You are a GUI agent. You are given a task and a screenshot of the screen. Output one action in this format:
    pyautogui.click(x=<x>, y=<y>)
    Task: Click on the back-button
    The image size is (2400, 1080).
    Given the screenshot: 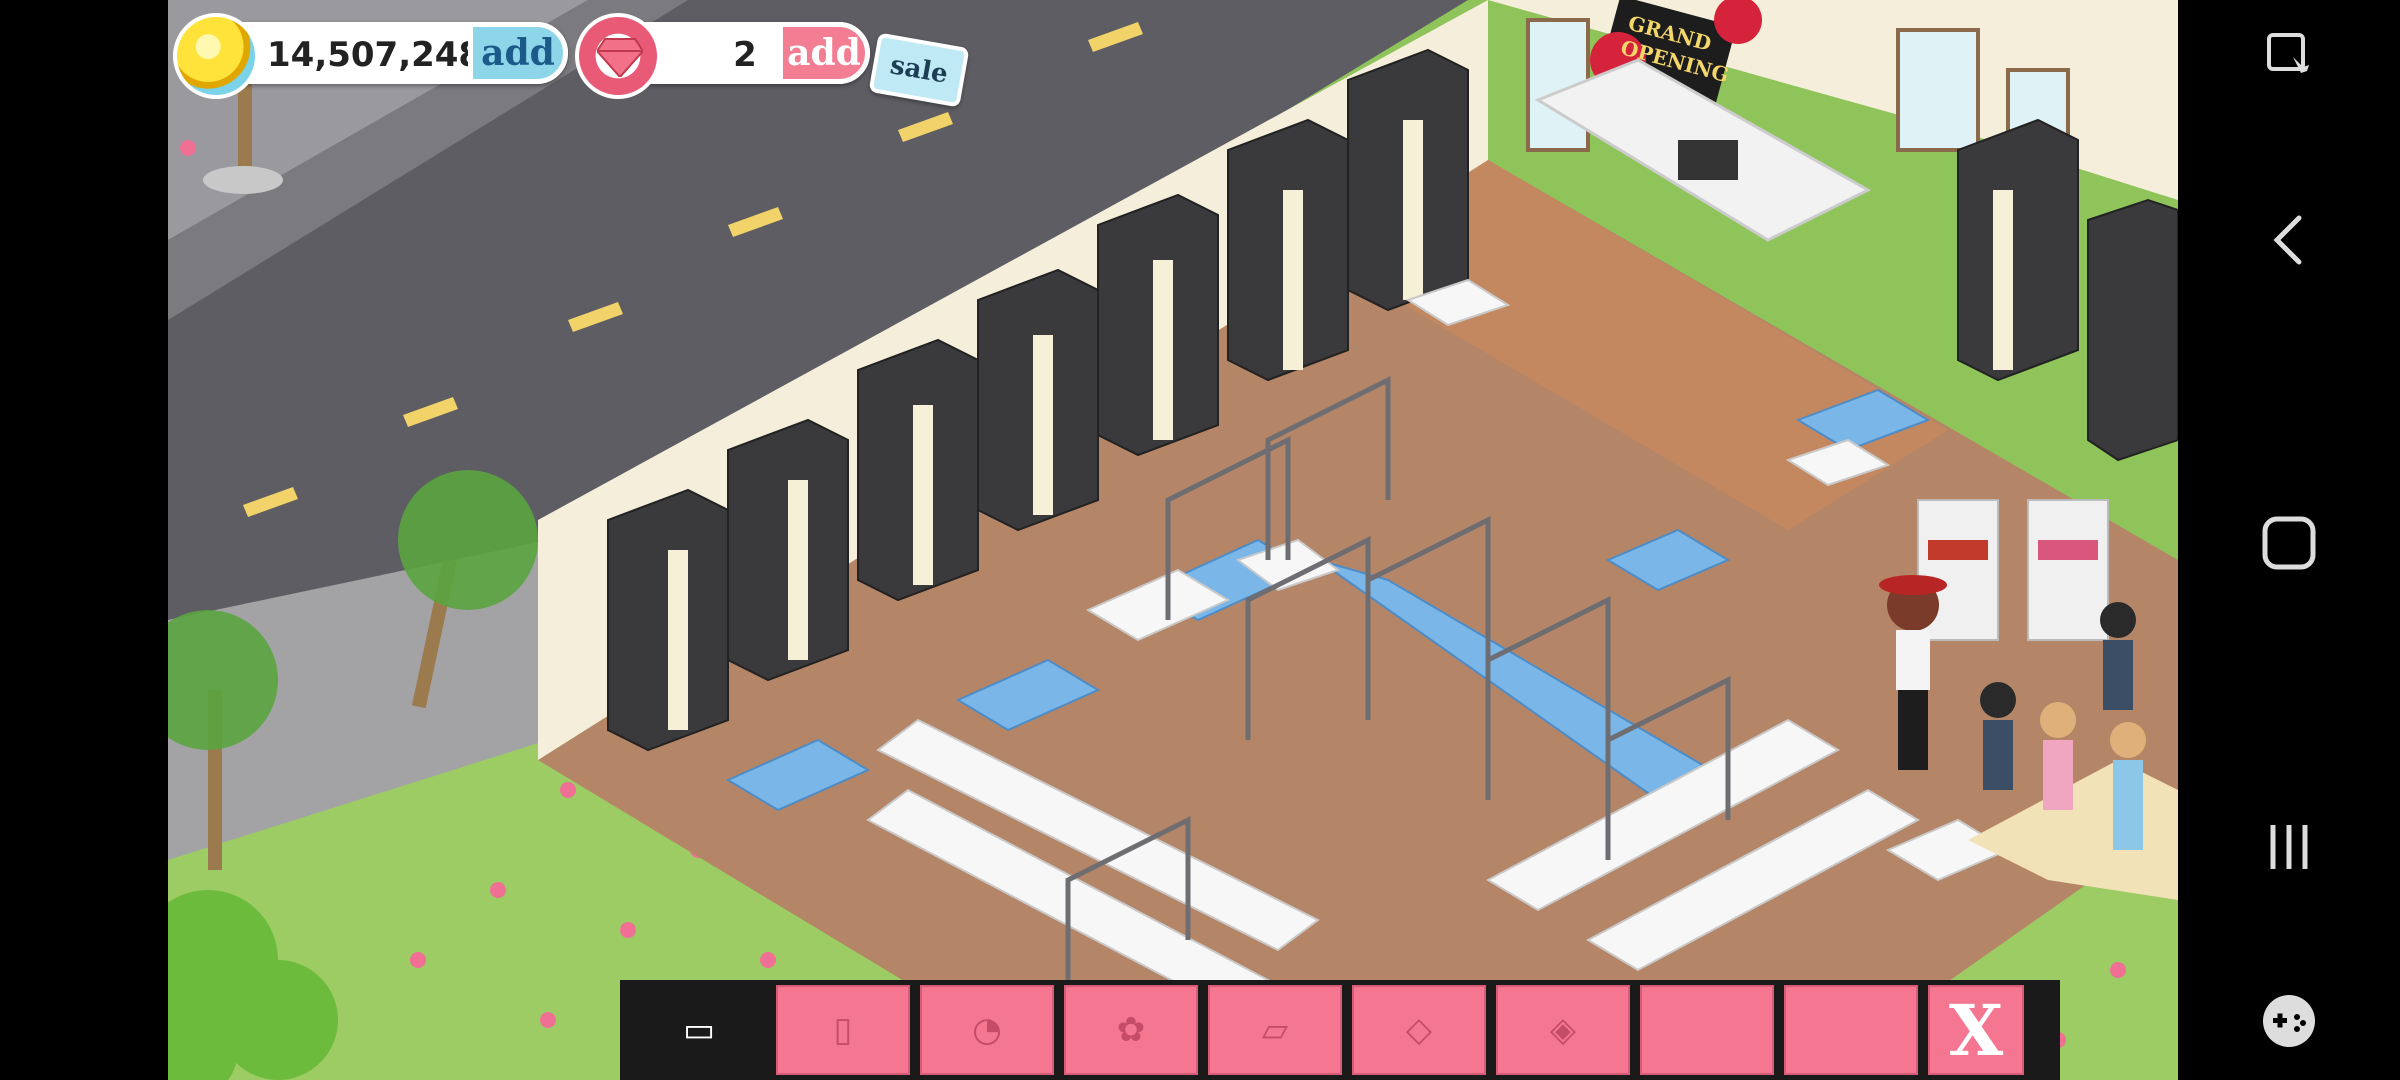 What is the action you would take?
    pyautogui.click(x=2289, y=240)
    